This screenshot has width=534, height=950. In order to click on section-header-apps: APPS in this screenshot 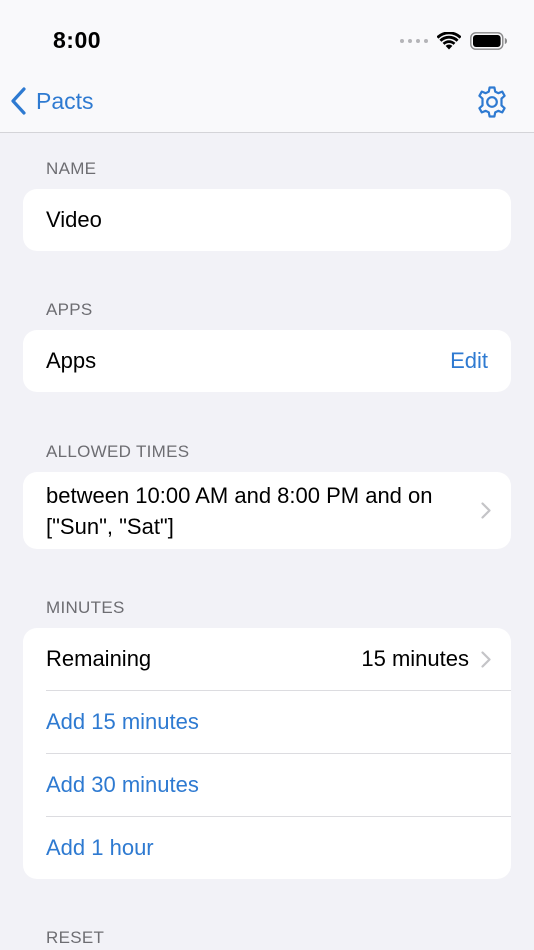, I will do `click(69, 309)`.